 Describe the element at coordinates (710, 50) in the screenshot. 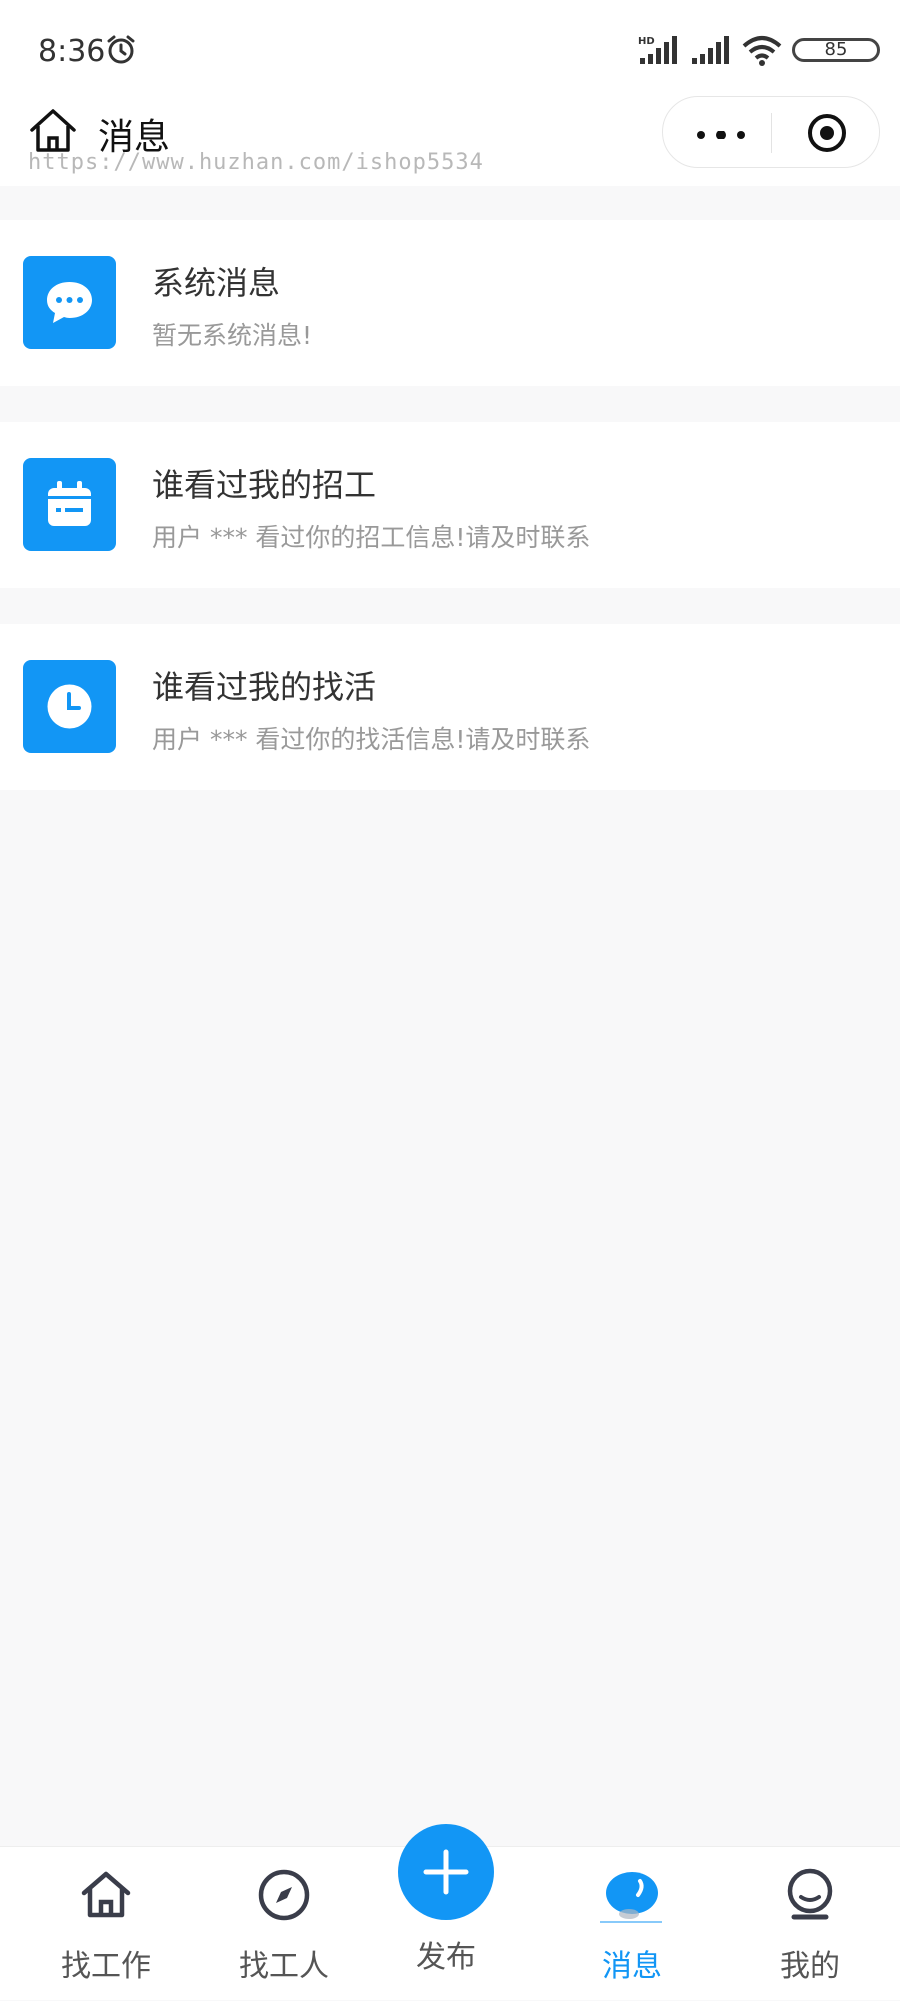

I see `cellular-signal-icon` at that location.